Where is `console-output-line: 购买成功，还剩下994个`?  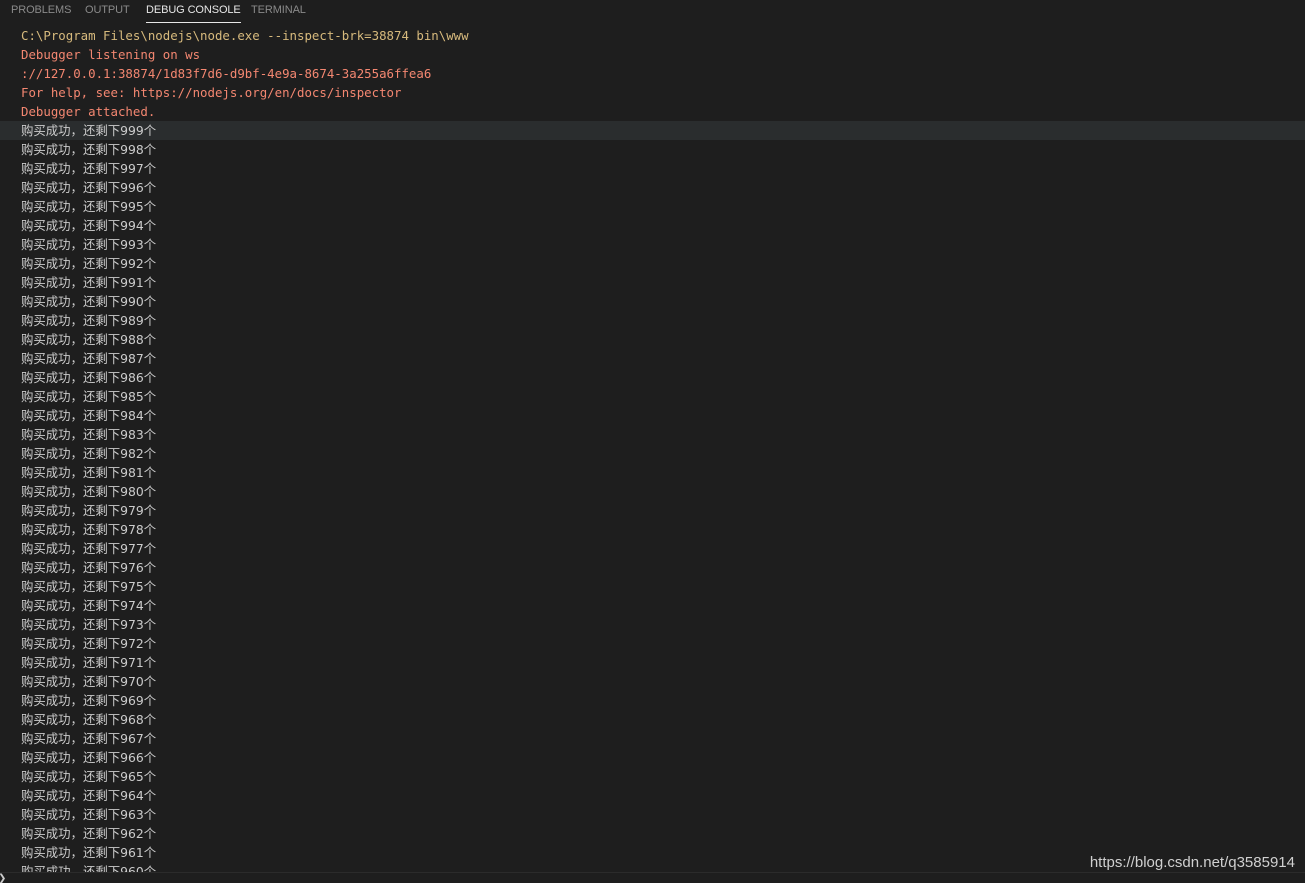
console-output-line: 购买成功，还剩下994个 is located at coordinates (89, 225).